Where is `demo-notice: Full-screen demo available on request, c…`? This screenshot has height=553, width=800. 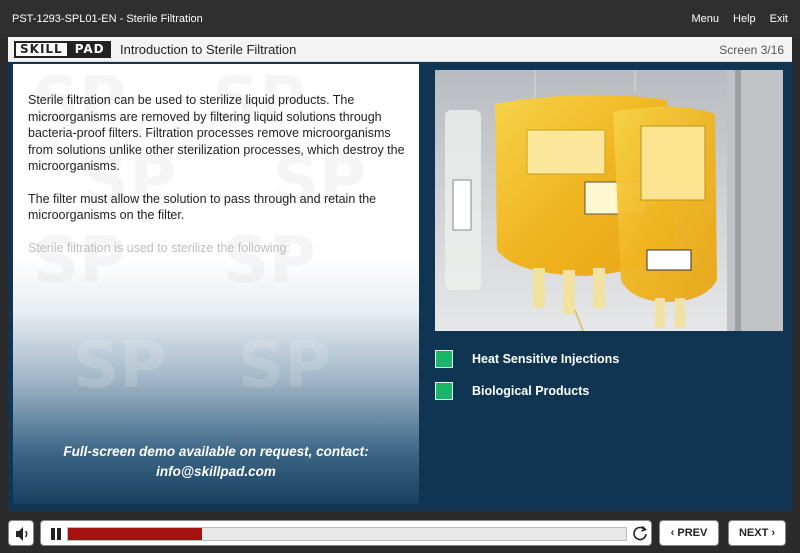
demo-notice: Full-screen demo available on request, c… is located at coordinates (216, 462).